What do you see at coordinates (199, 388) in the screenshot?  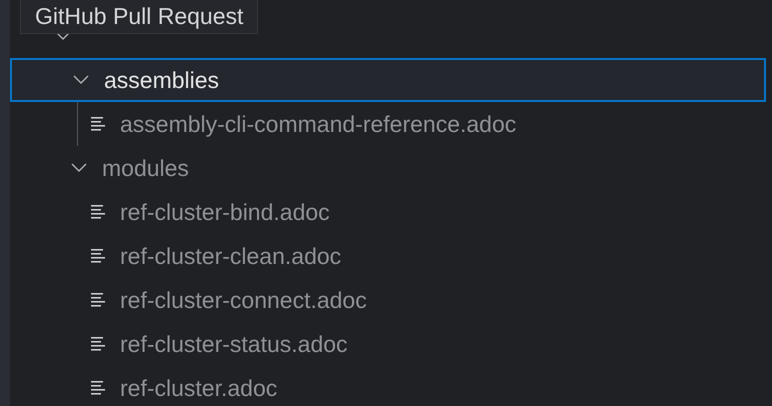 I see `file-name: ref-cluster.adoc` at bounding box center [199, 388].